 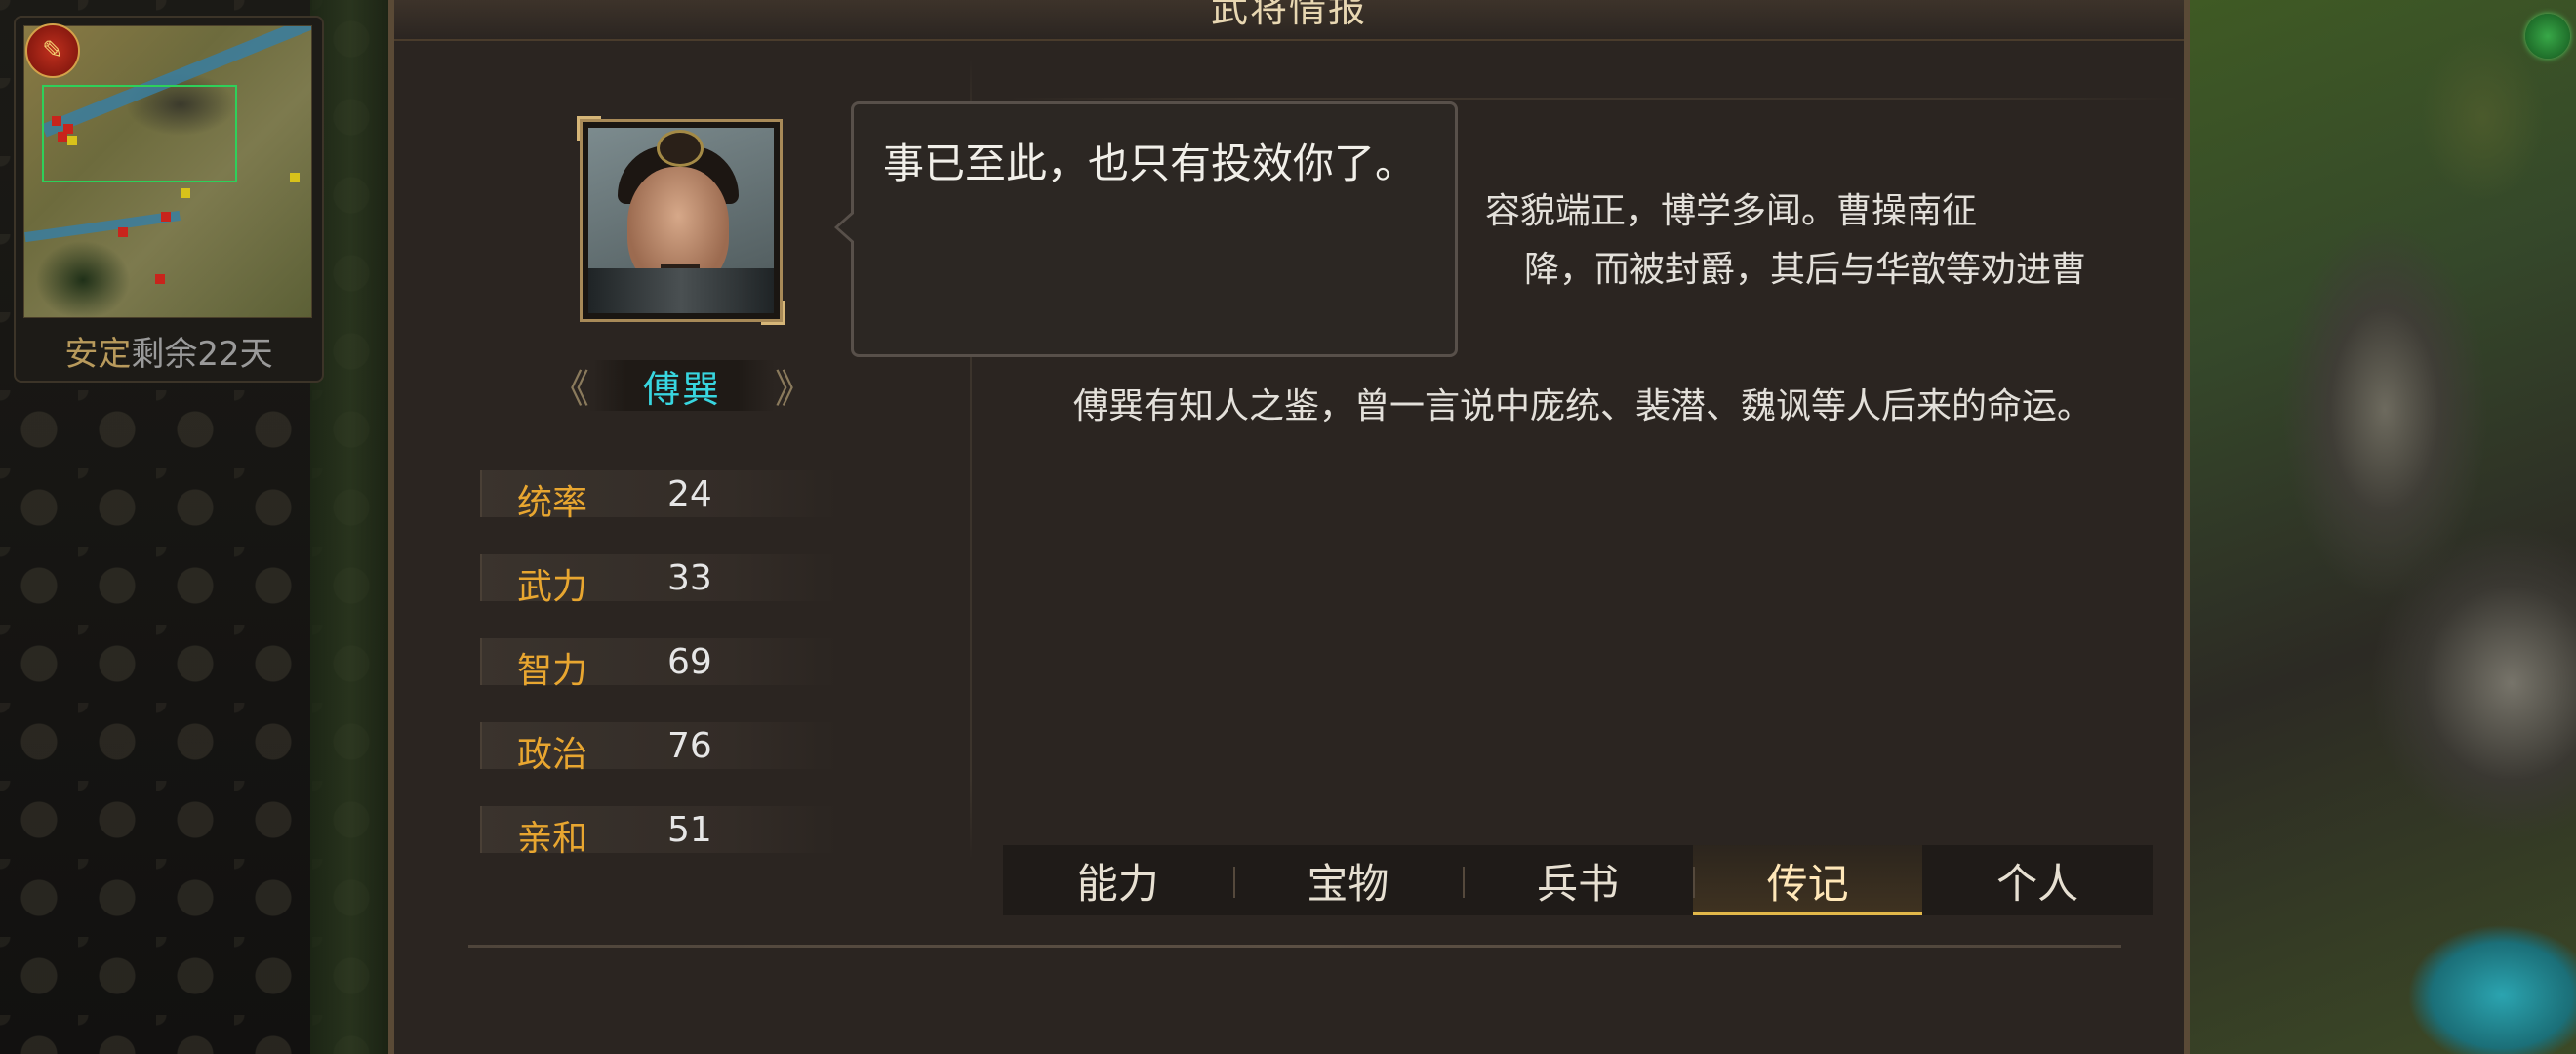 What do you see at coordinates (569, 385) in the screenshot?
I see `prev-general-icon: 《` at bounding box center [569, 385].